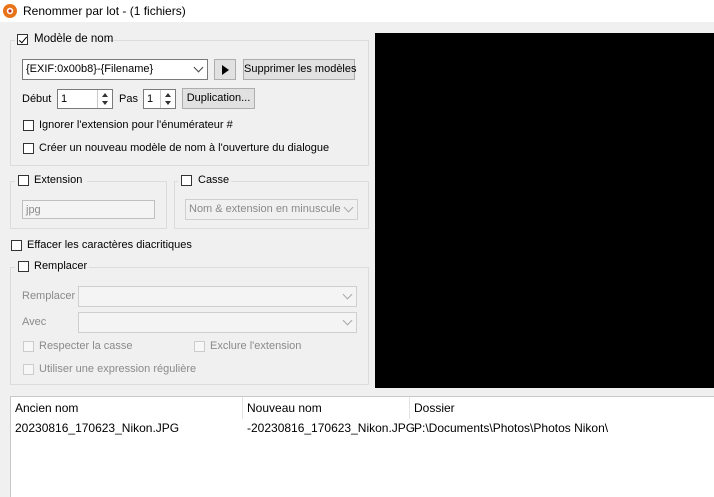 The image size is (714, 497). I want to click on start-value: 1, so click(64, 99).